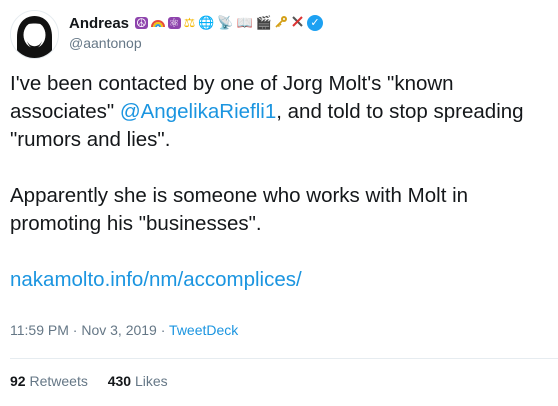 Image resolution: width=558 pixels, height=406 pixels. What do you see at coordinates (119, 330) in the screenshot?
I see `tweet-date: Nov 3, 2019` at bounding box center [119, 330].